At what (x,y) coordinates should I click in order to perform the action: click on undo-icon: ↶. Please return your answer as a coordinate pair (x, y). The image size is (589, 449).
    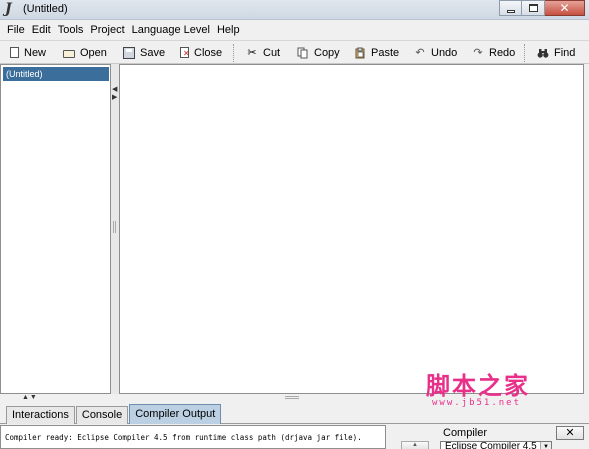
    Looking at the image, I should click on (420, 52).